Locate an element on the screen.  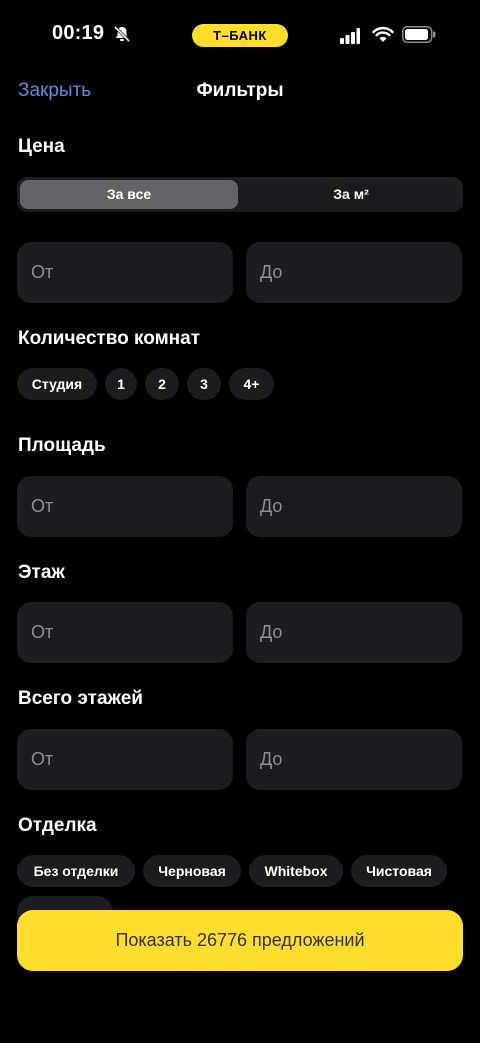
total-floors-from-field: От is located at coordinates (125, 759).